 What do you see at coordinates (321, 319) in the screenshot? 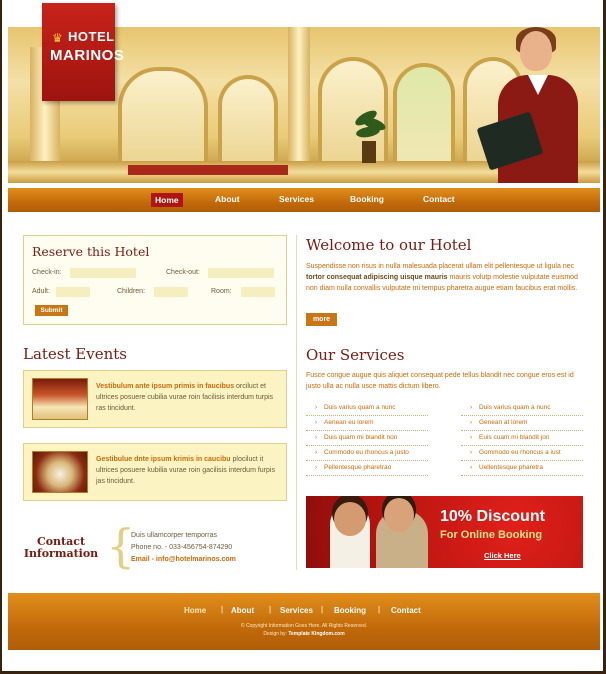
I see `more-button: more` at bounding box center [321, 319].